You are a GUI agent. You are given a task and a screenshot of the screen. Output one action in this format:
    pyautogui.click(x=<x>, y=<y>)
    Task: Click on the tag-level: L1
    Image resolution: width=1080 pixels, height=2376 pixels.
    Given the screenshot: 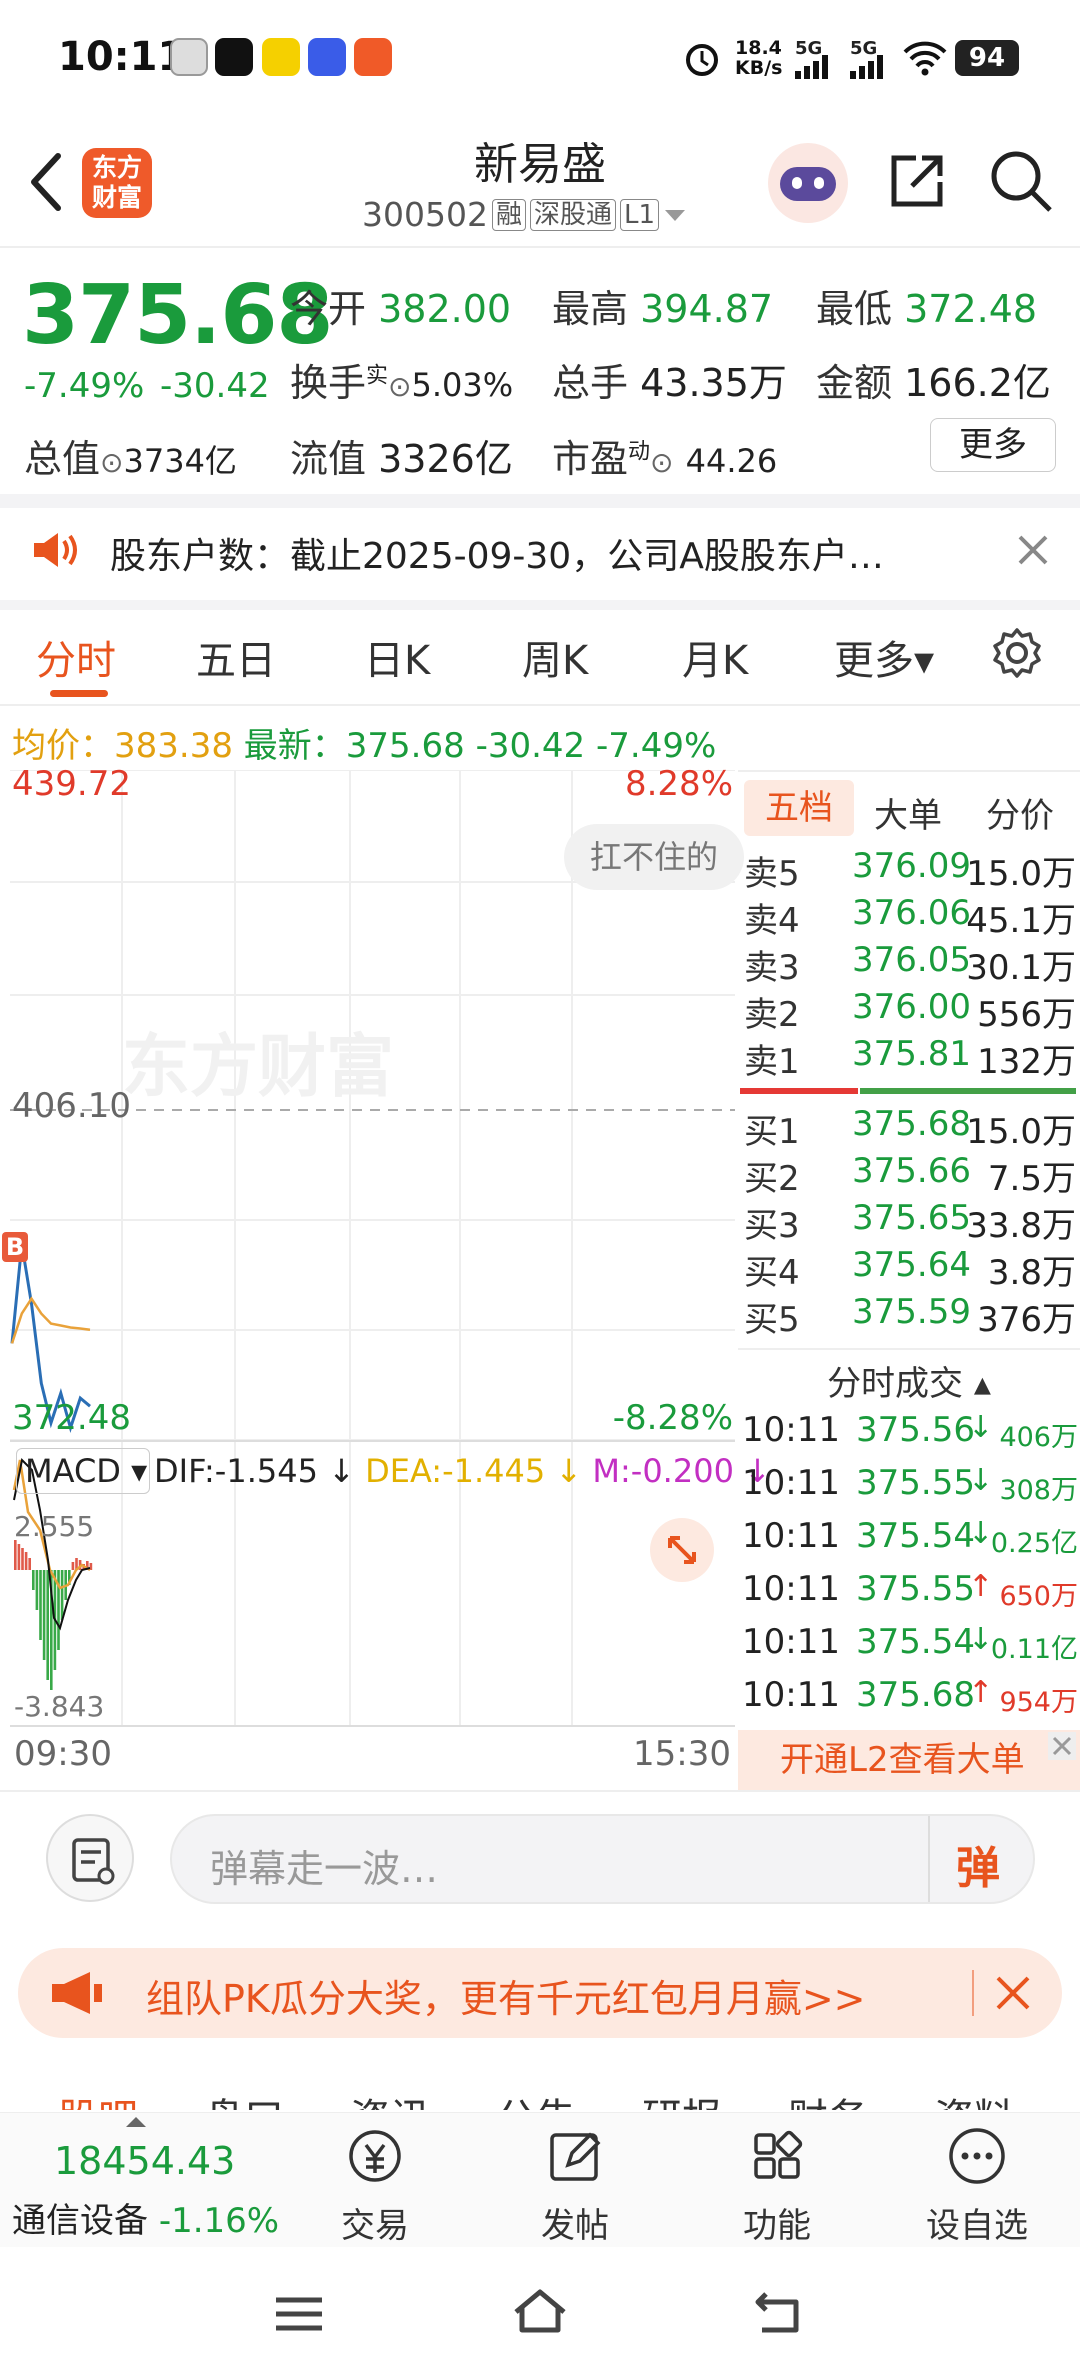 What is the action you would take?
    pyautogui.click(x=640, y=214)
    